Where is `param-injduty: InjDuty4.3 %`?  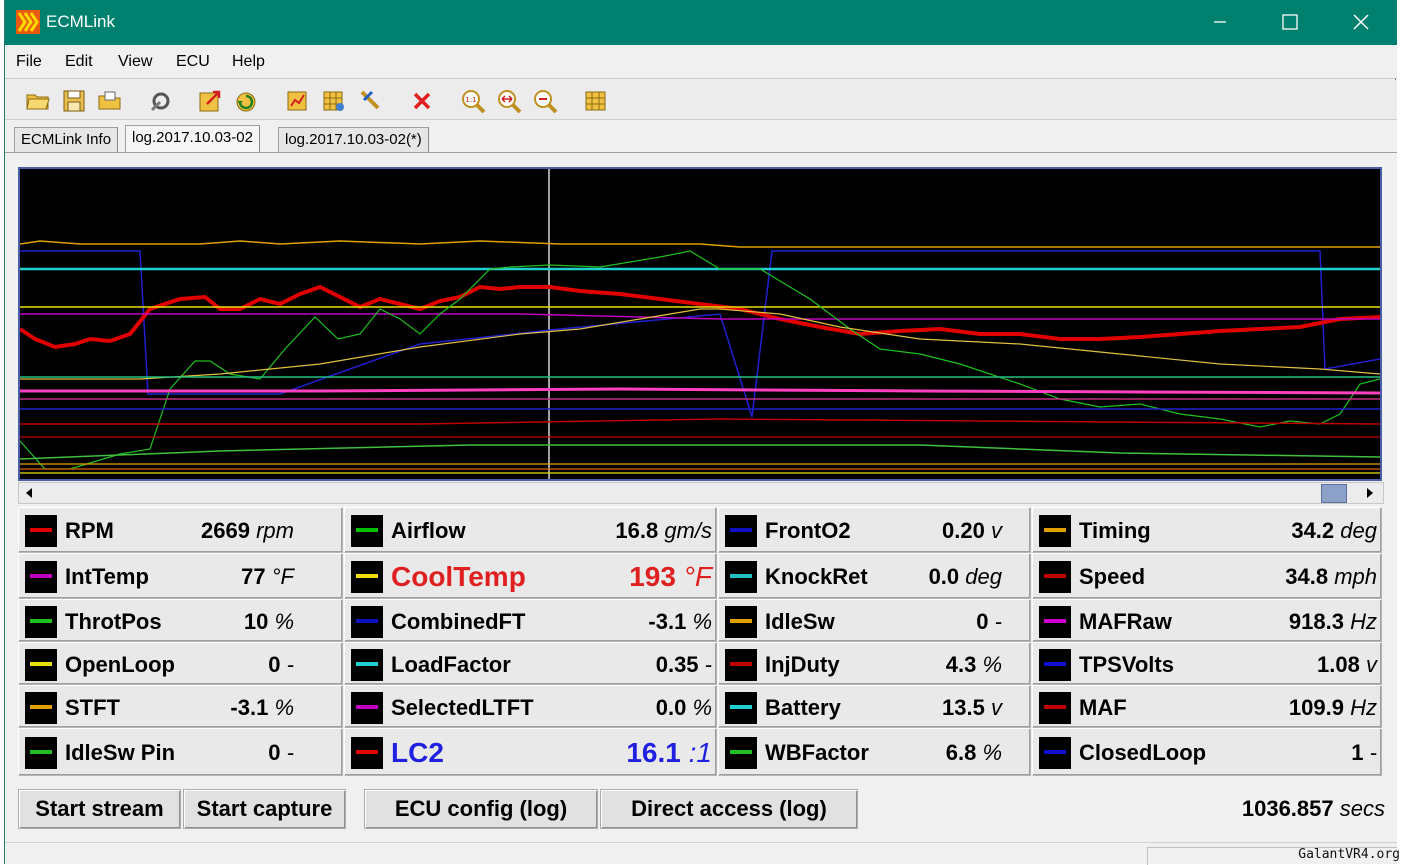 param-injduty: InjDuty4.3 % is located at coordinates (874, 663).